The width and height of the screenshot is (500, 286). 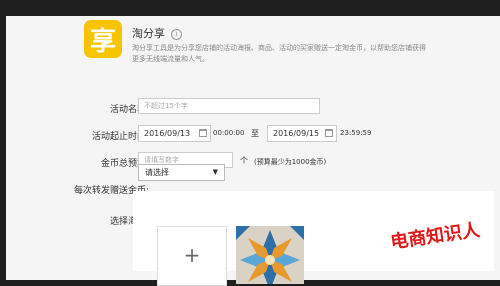 I want to click on per-share-label: 每次转发赠送金币:, so click(x=111, y=191).